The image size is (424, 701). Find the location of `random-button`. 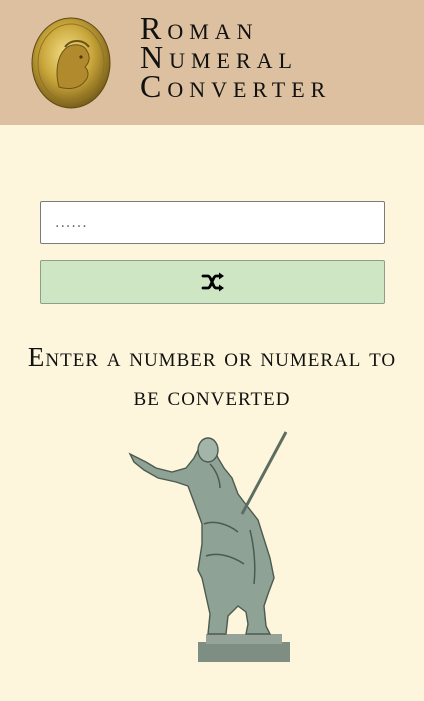

random-button is located at coordinates (212, 282).